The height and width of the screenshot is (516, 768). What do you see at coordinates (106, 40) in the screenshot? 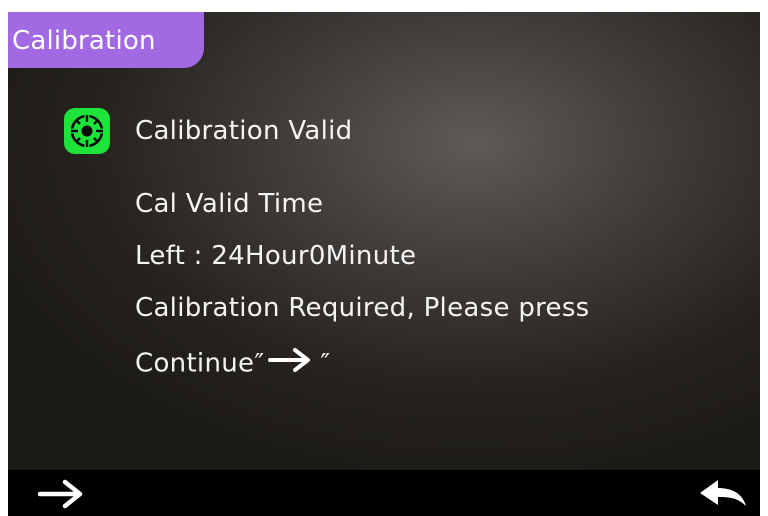
I see `page-title: Calibration` at bounding box center [106, 40].